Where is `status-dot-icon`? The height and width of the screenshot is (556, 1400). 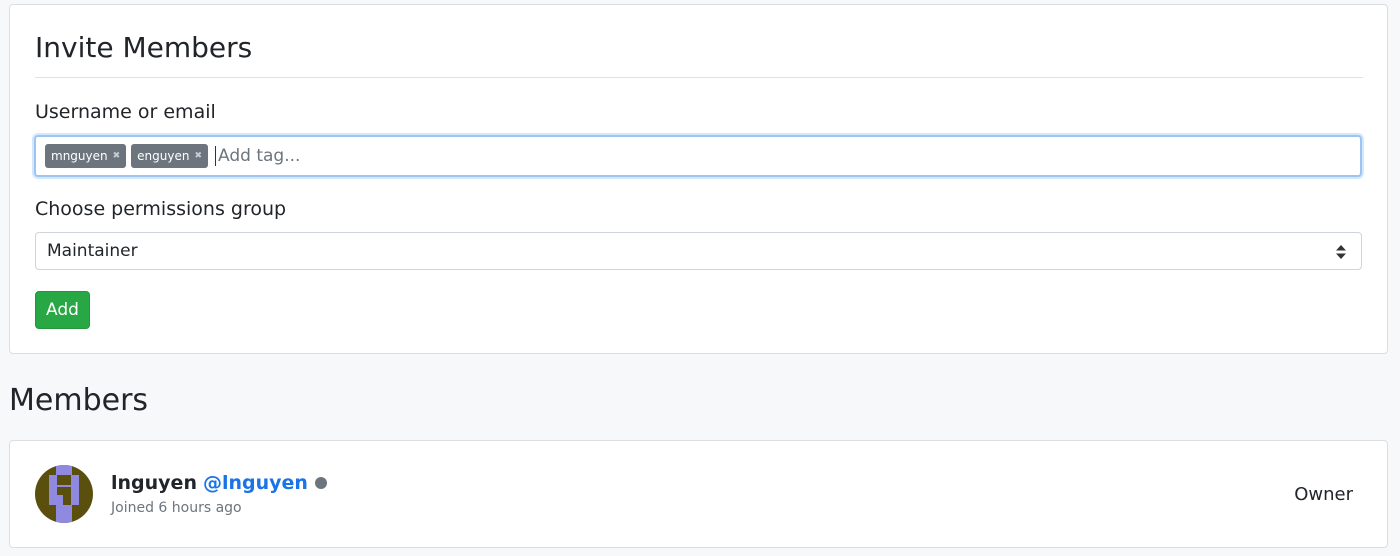 status-dot-icon is located at coordinates (320, 483).